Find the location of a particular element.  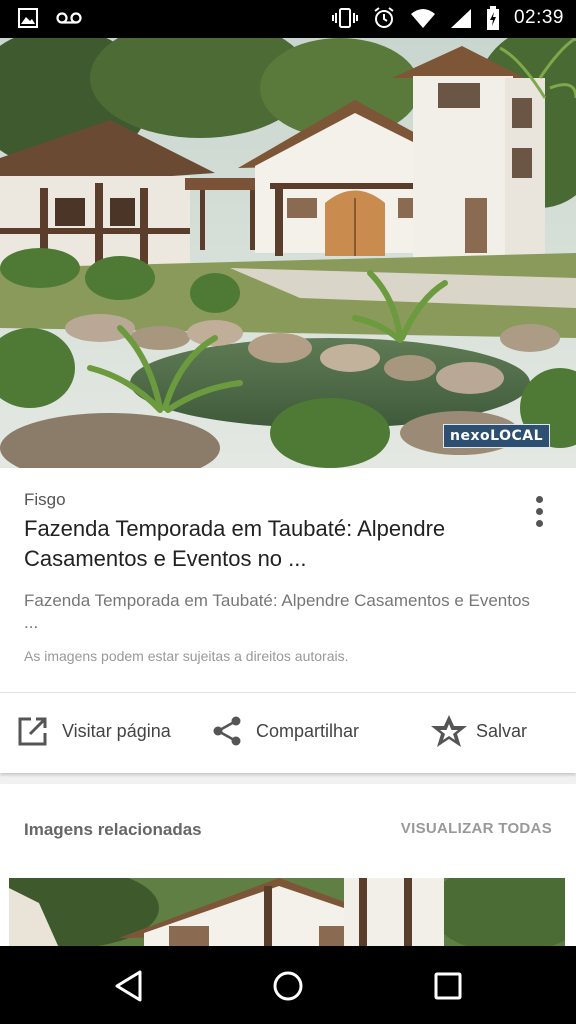

visit-page-label: Visitar página is located at coordinates (116, 730).